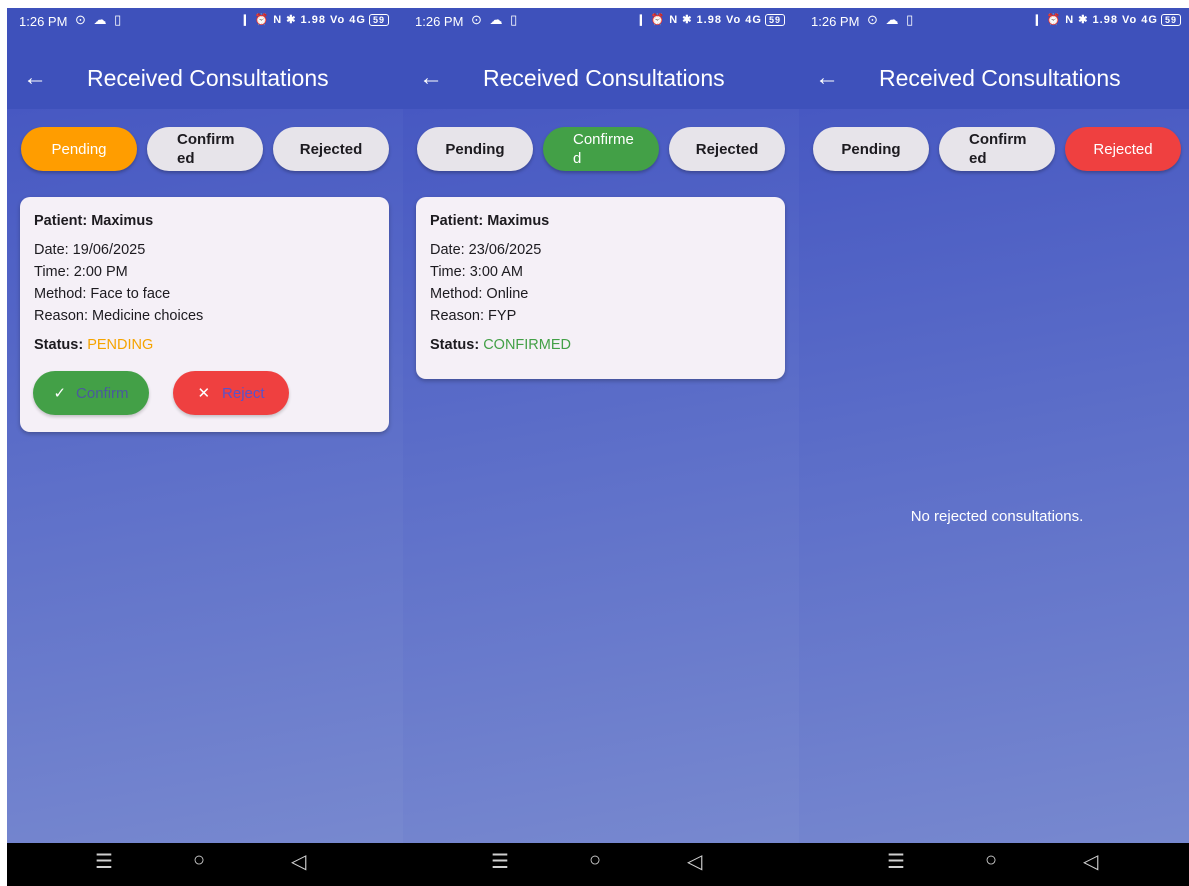 This screenshot has width=1189, height=886. What do you see at coordinates (486, 250) in the screenshot?
I see `consultation-date: Date: 23/06/2025` at bounding box center [486, 250].